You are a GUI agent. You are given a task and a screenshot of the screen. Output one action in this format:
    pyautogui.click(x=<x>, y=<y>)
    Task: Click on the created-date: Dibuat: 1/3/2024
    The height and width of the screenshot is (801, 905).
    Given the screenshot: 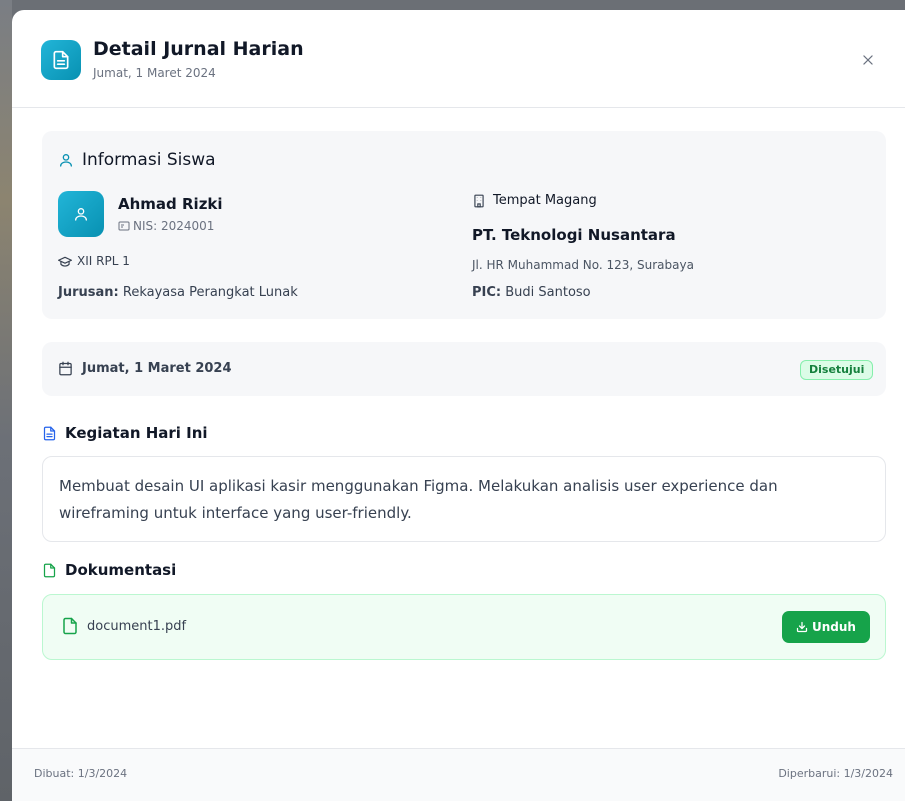 What is the action you would take?
    pyautogui.click(x=81, y=773)
    